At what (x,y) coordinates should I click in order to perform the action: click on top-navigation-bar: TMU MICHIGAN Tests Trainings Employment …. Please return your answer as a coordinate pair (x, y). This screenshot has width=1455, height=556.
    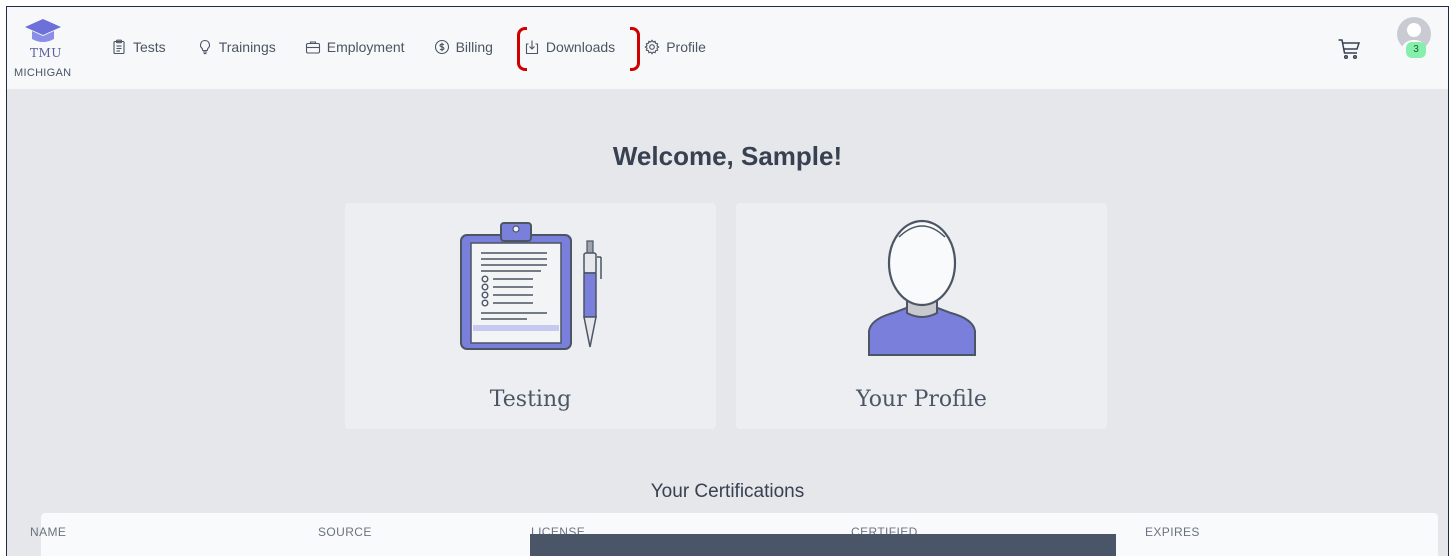
    Looking at the image, I should click on (727, 48).